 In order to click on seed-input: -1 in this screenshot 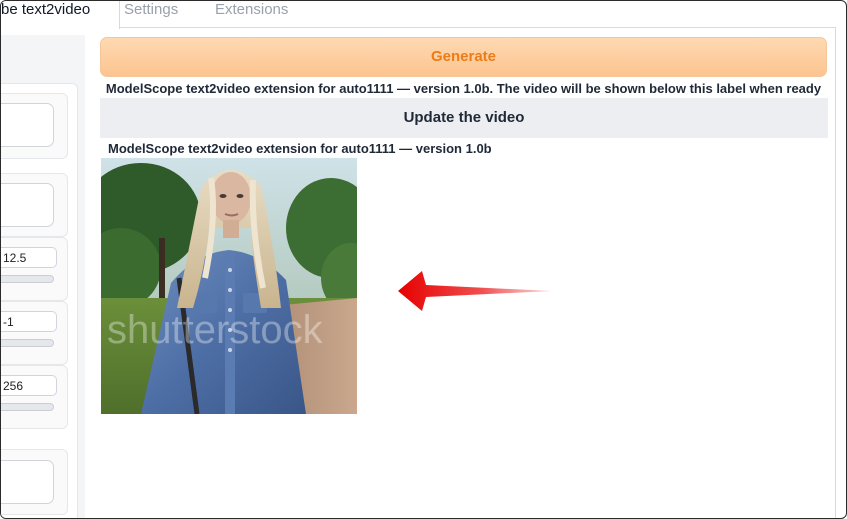, I will do `click(29, 321)`.